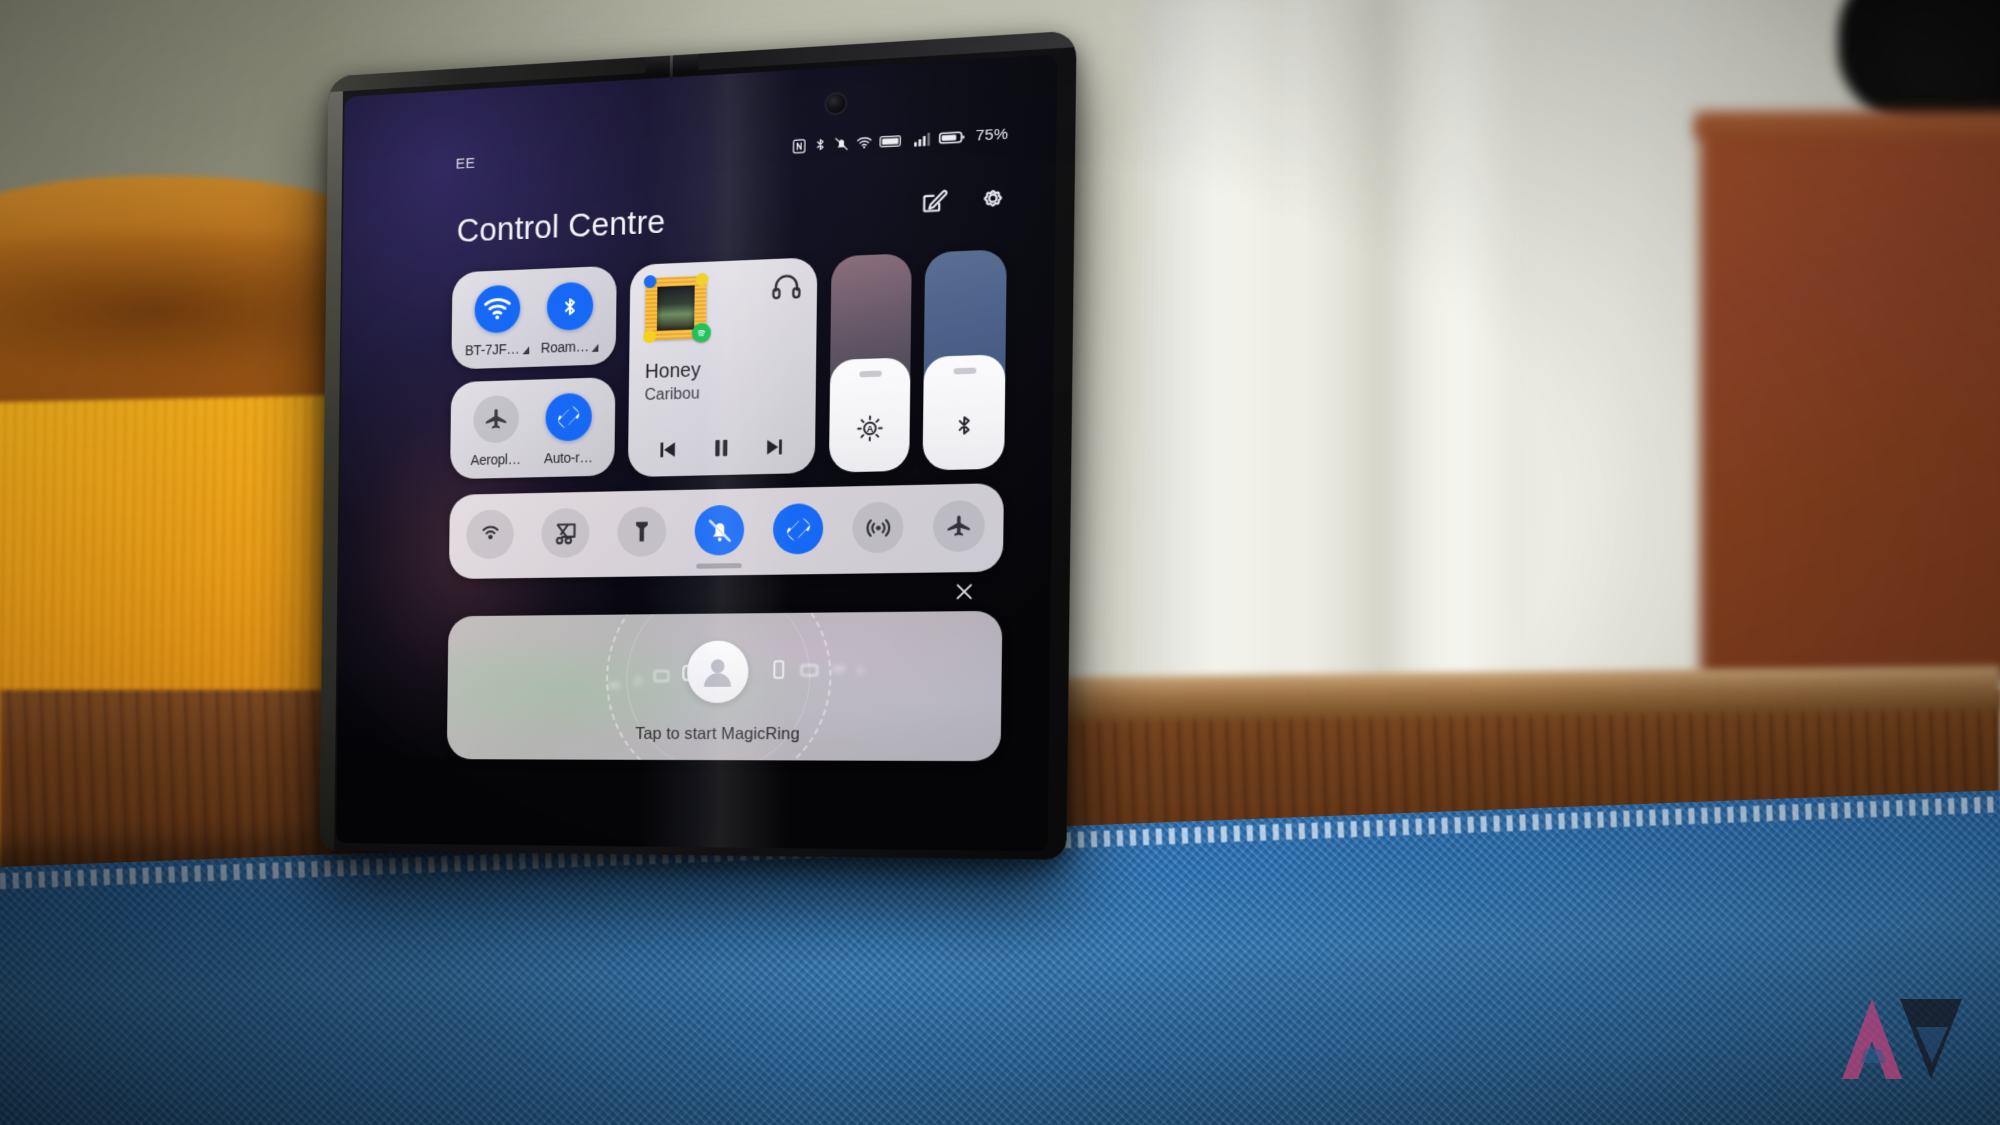  I want to click on svg-text: A, so click(869, 429).